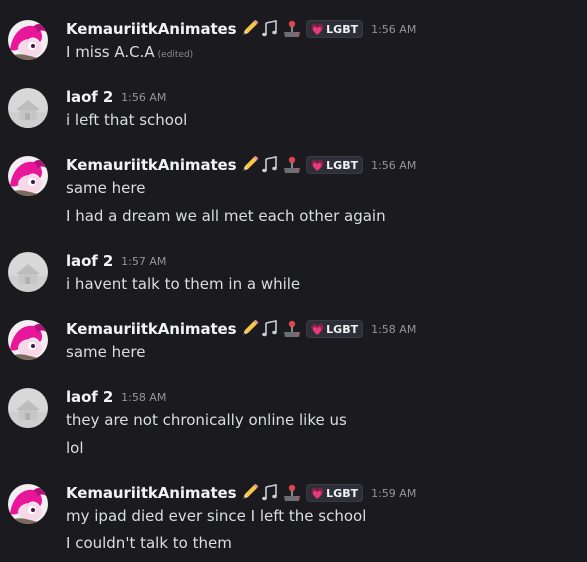  Describe the element at coordinates (393, 493) in the screenshot. I see `timestamp: 1:59 AM` at that location.